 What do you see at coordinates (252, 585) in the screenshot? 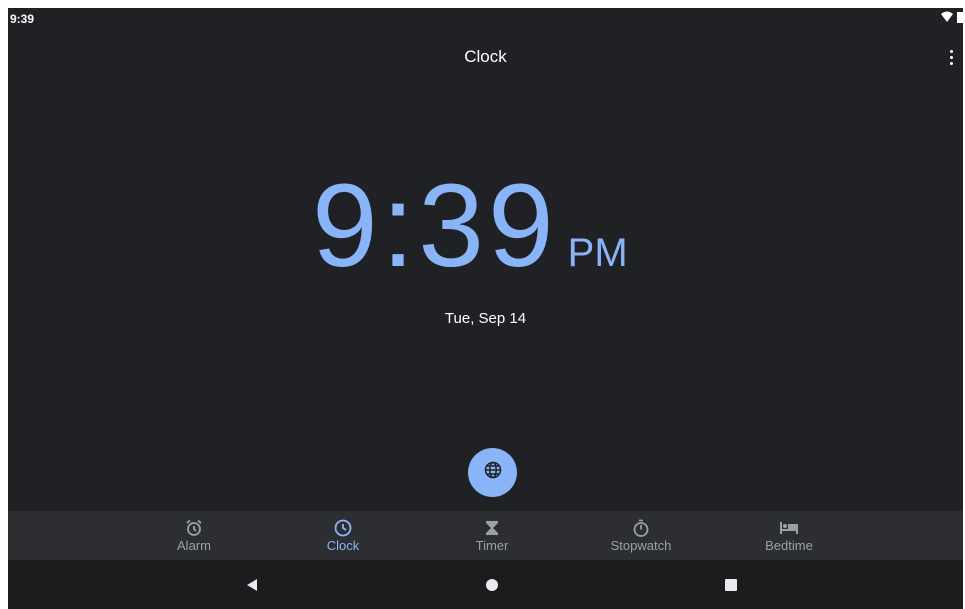
I see `back-icon` at bounding box center [252, 585].